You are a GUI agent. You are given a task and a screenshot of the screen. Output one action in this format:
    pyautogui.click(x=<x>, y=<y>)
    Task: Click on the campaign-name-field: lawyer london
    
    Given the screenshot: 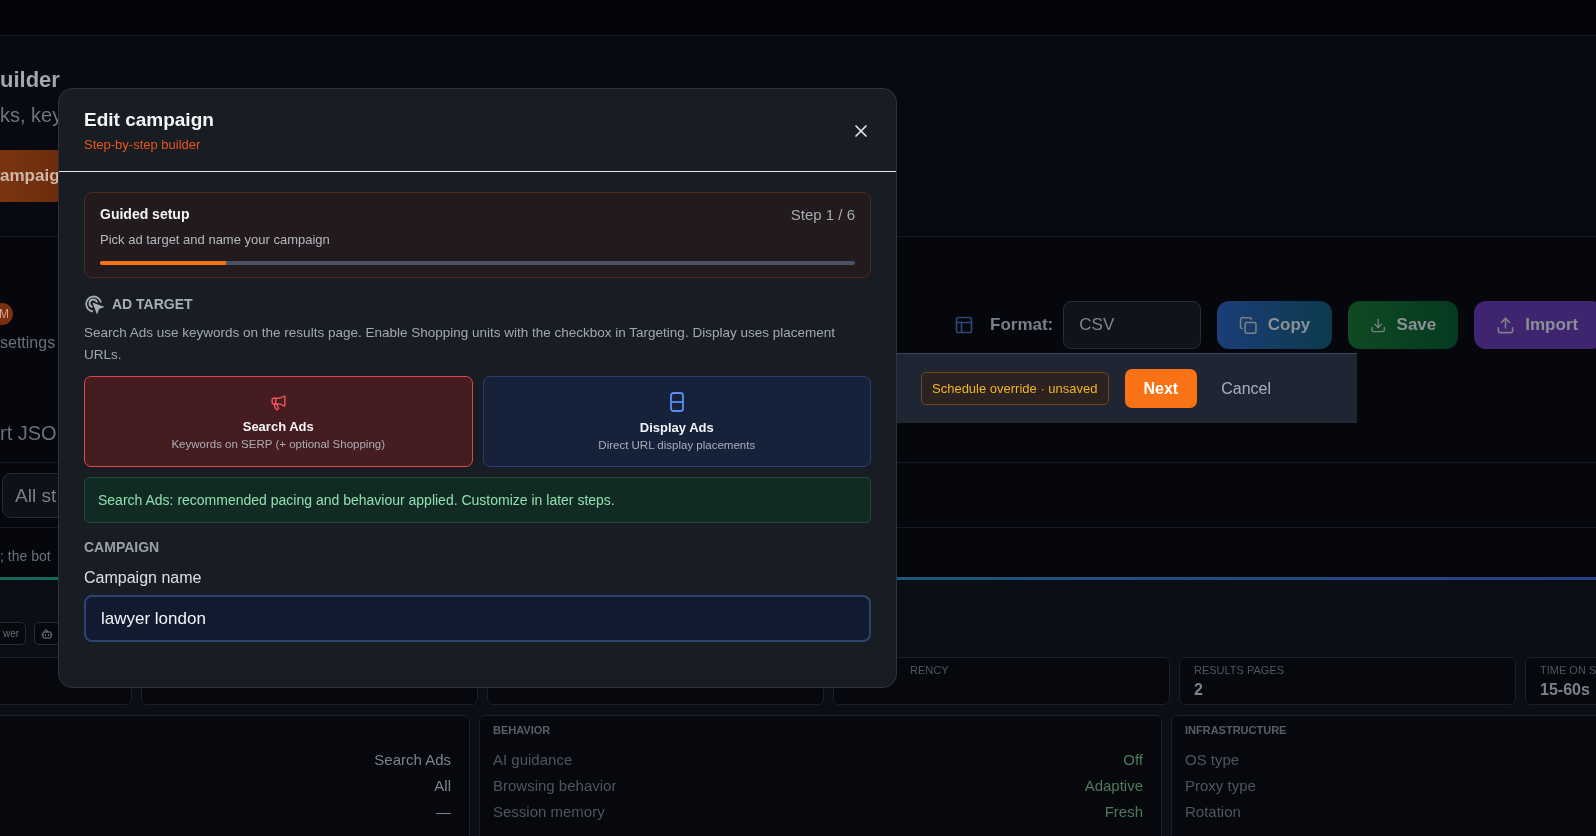 What is the action you would take?
    pyautogui.click(x=477, y=618)
    